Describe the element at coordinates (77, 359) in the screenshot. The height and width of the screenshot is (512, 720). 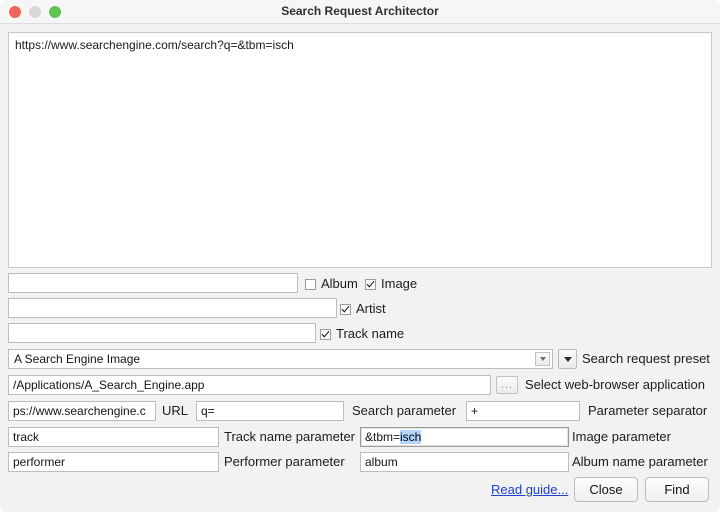
I see `search-request-preset-value: A Search Engine Image` at that location.